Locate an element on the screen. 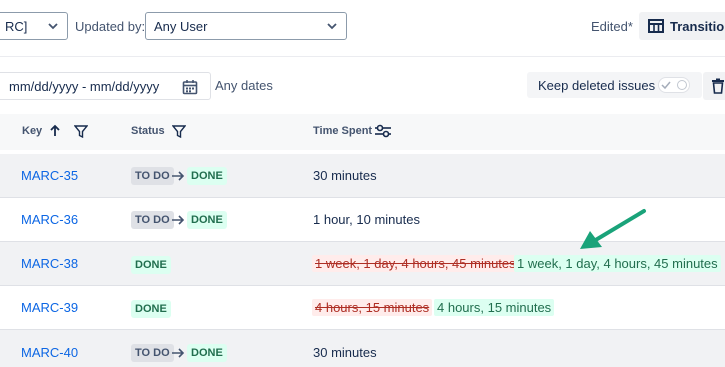 The image size is (725, 367). trash-icon is located at coordinates (718, 86).